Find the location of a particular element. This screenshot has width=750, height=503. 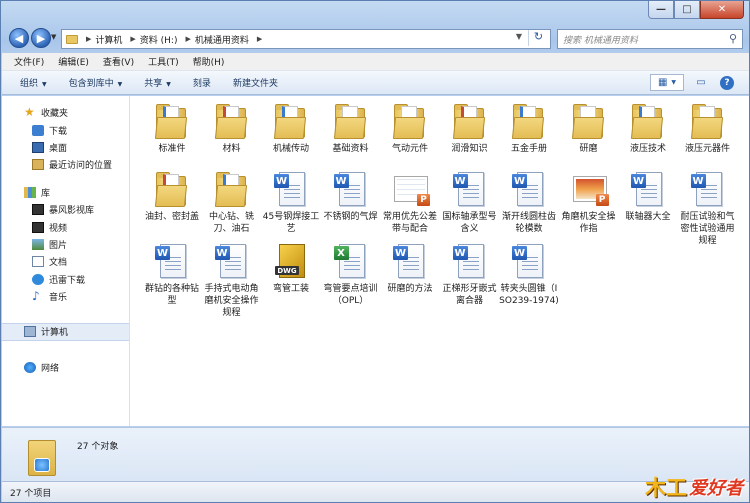

file-item: X 弯管要点培训（OPL） is located at coordinates (351, 274).